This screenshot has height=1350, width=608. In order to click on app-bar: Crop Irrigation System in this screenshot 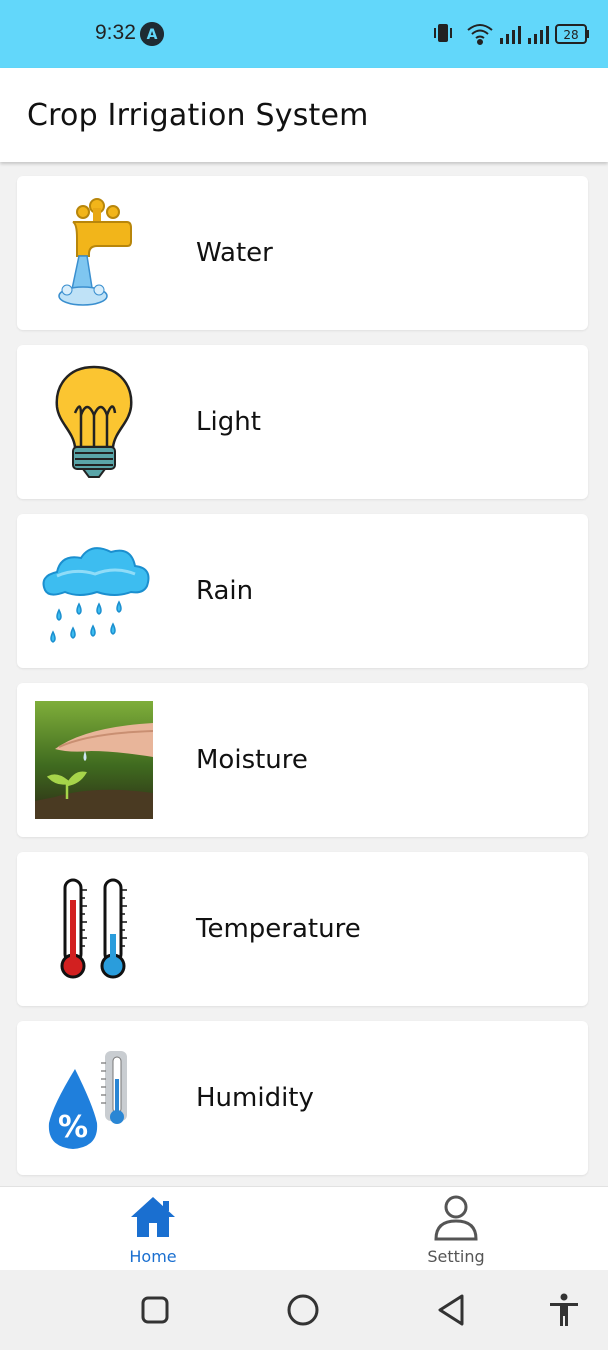, I will do `click(304, 115)`.